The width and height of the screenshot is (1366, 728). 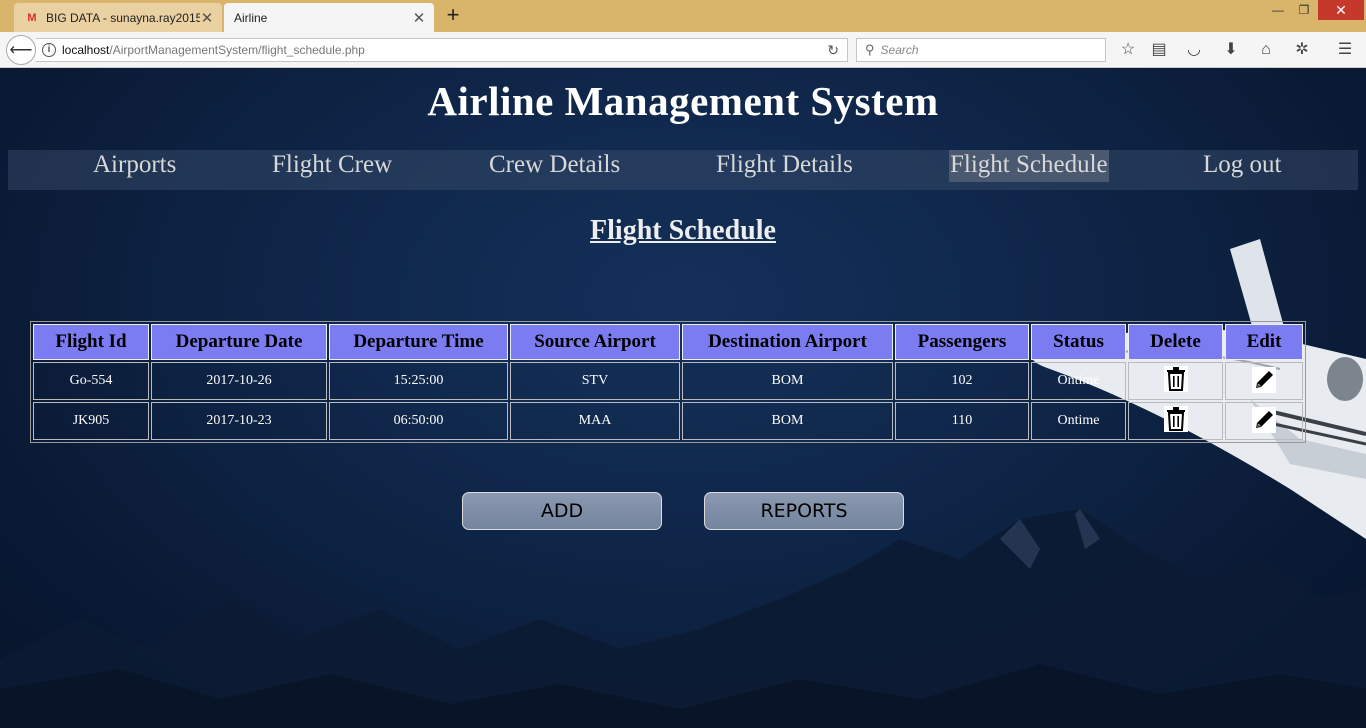 What do you see at coordinates (91, 342) in the screenshot?
I see `column-header-flight-id: Flight Id` at bounding box center [91, 342].